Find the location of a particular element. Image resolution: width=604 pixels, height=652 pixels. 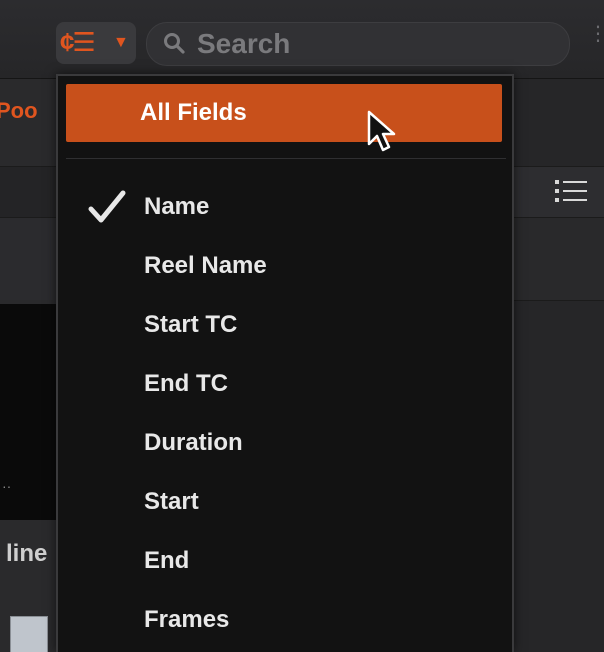

list-view-icon is located at coordinates (571, 191).